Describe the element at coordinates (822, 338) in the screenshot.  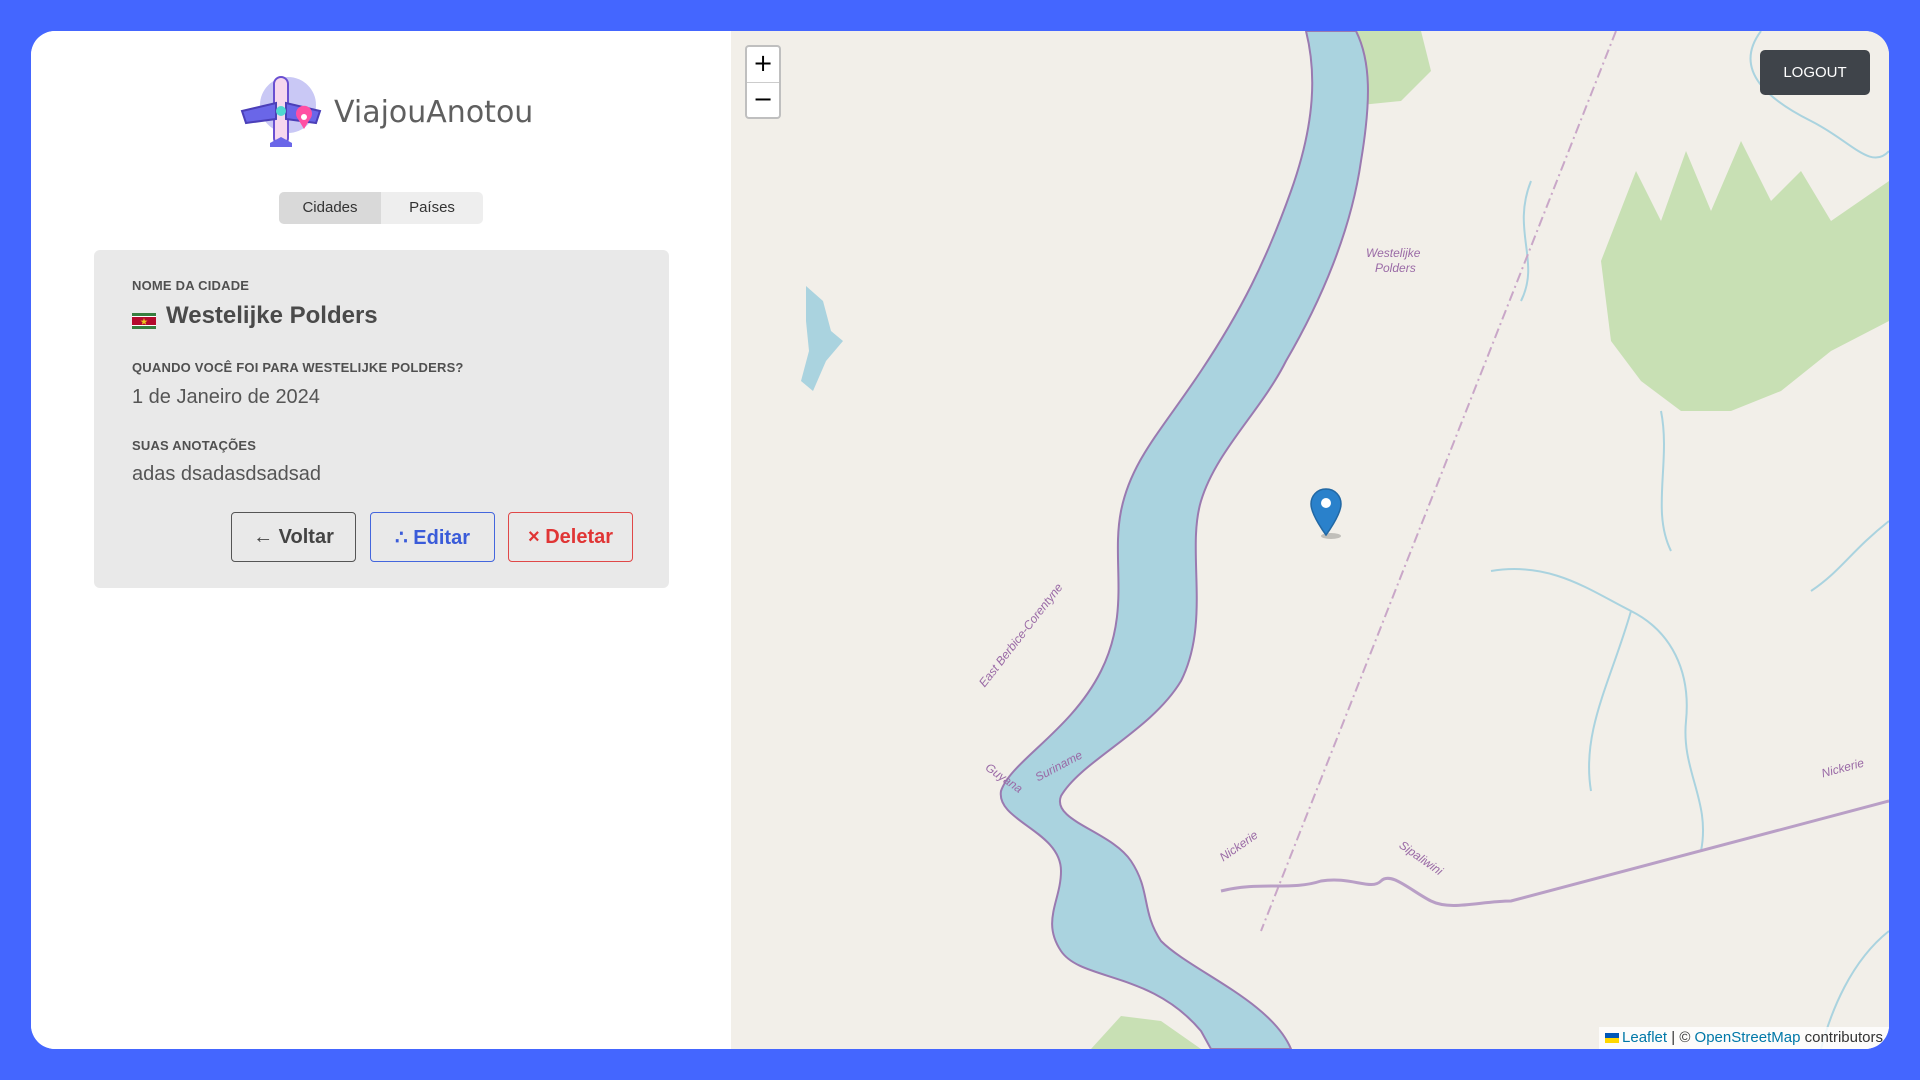
I see `lake` at that location.